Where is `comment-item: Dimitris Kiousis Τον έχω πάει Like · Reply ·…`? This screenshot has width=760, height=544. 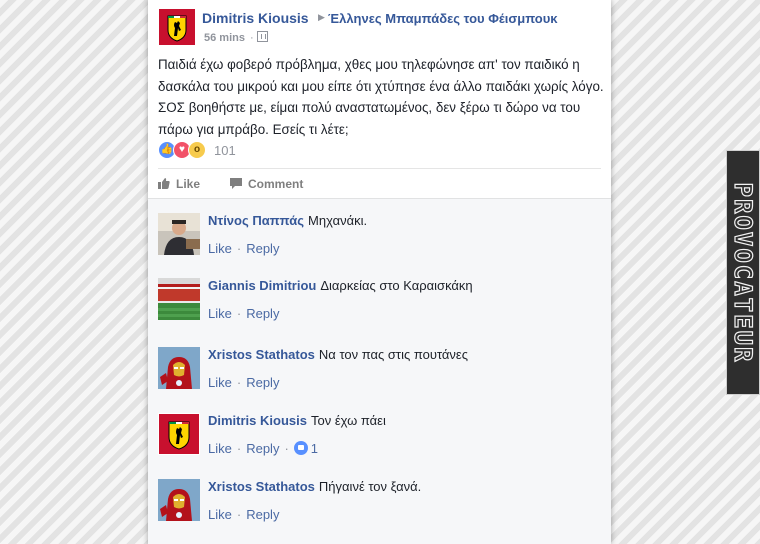 comment-item: Dimitris Kiousis Τον έχω πάει Like · Reply ·… is located at coordinates (378, 443).